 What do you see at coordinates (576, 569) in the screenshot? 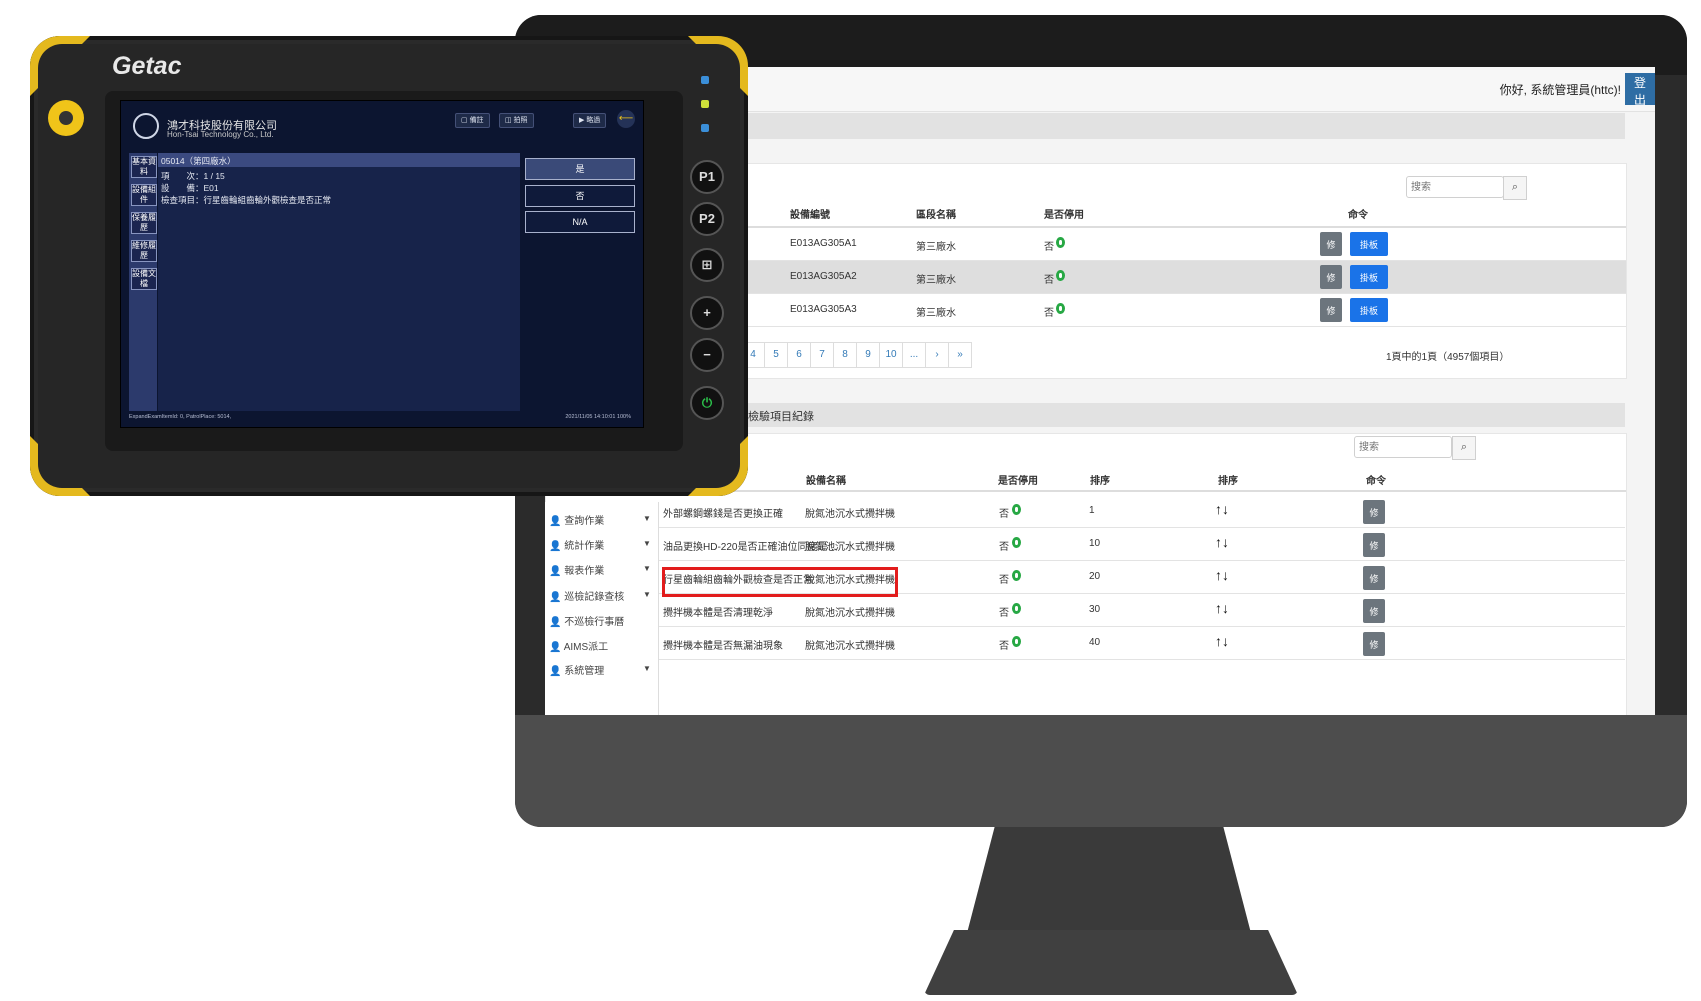
I see `sidebar-item-reports: 👤 報表作業` at bounding box center [576, 569].